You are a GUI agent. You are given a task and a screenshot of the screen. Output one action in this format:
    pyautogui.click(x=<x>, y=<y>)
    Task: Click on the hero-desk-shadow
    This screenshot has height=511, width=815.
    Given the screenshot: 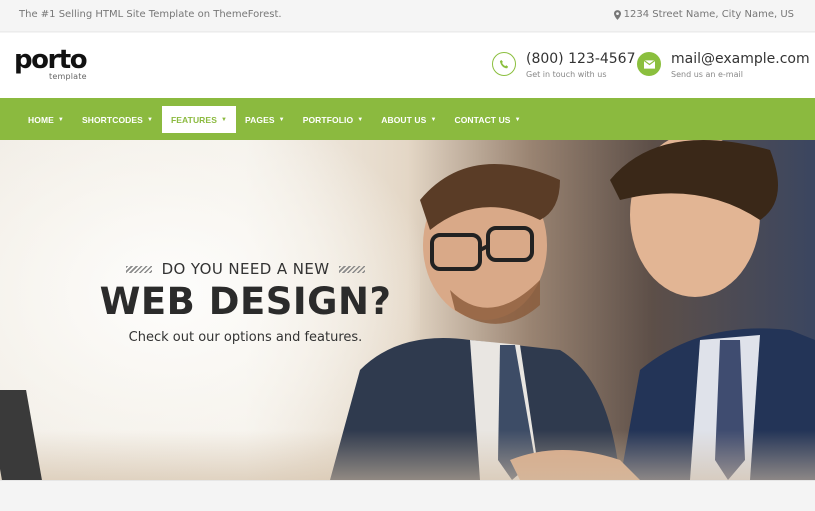 What is the action you would take?
    pyautogui.click(x=407, y=455)
    